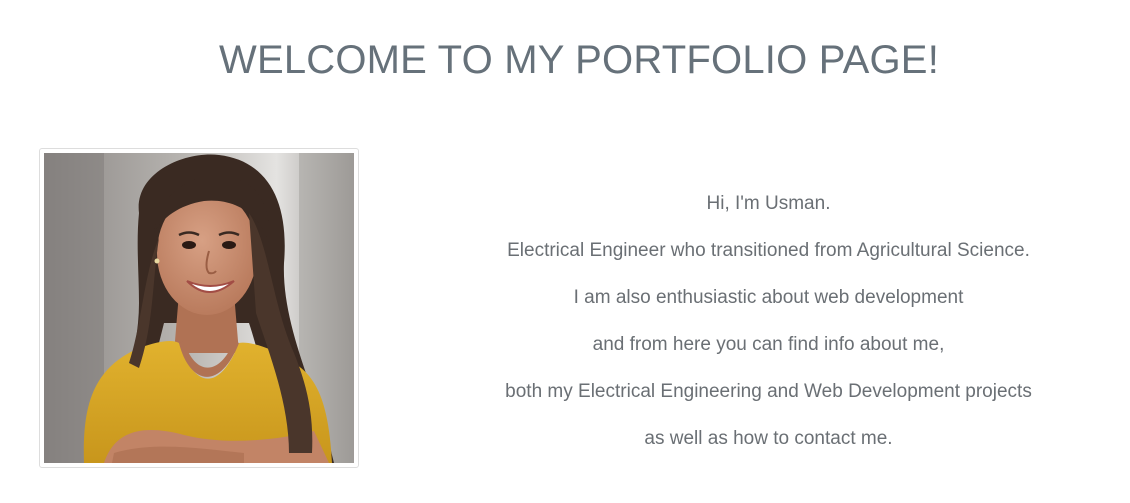 Image resolution: width=1130 pixels, height=503 pixels. Describe the element at coordinates (579, 60) in the screenshot. I see `page-title: WELCOME TO MY PORTFOLIO PAGE!` at that location.